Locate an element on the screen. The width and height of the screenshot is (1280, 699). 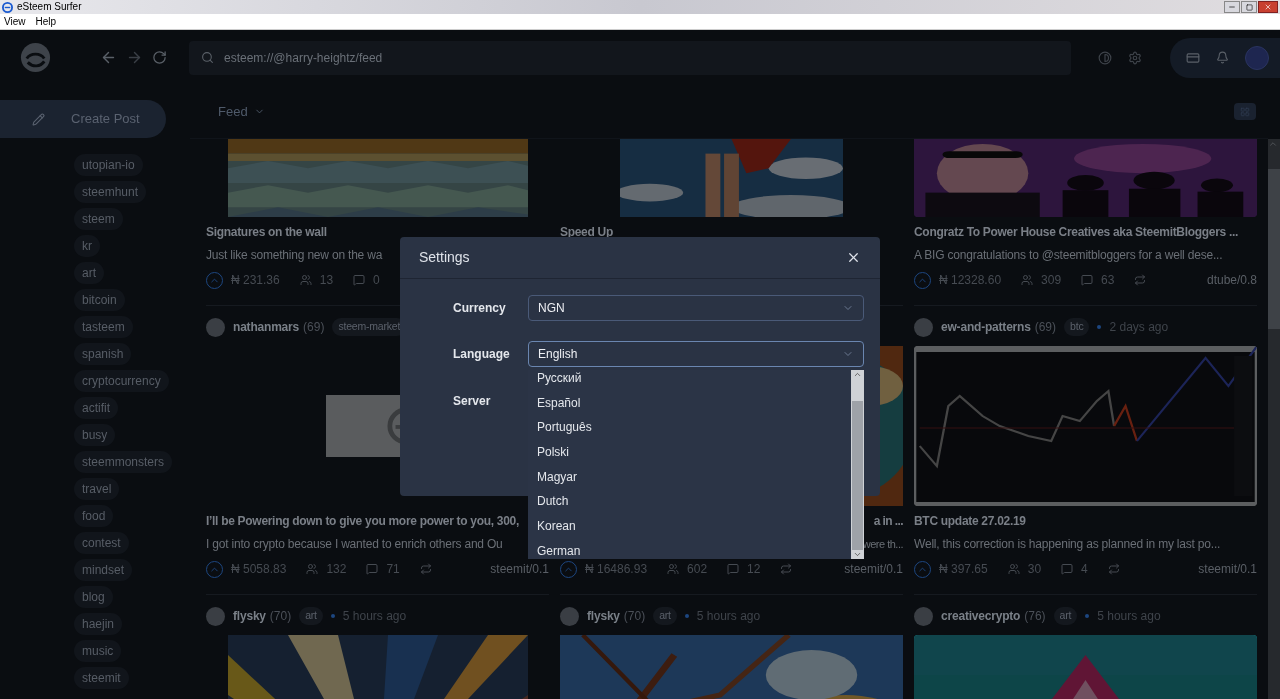
tag-chip: steem is located at coordinates (98, 219).